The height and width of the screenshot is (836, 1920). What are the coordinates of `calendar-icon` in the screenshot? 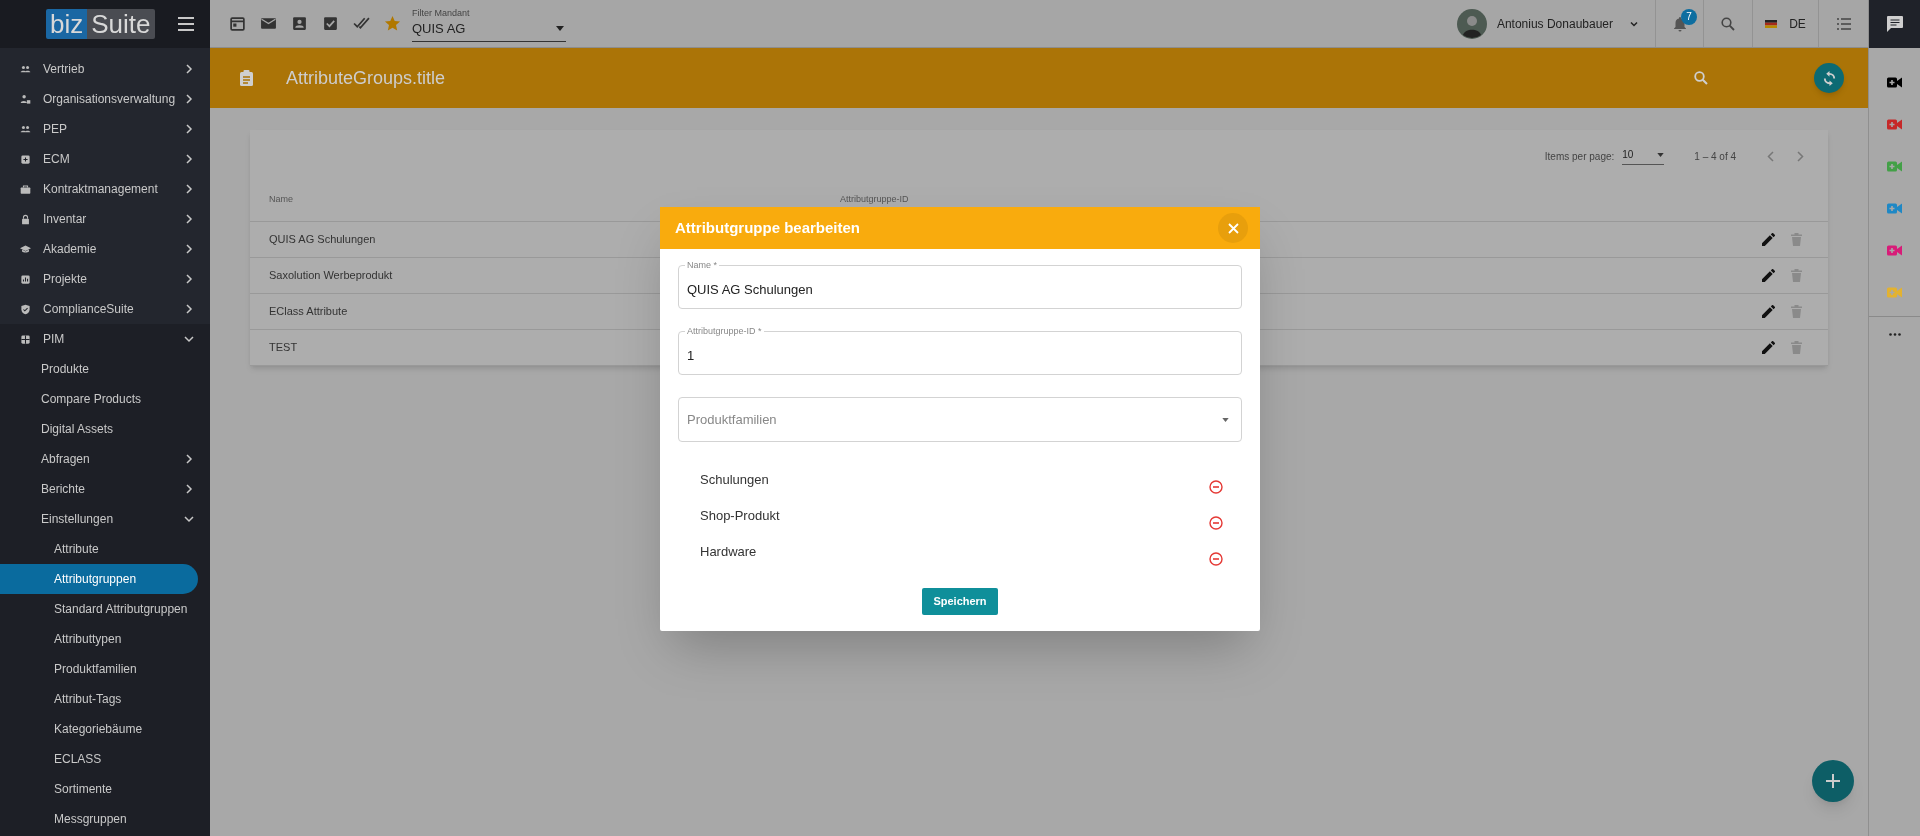 It's located at (237, 23).